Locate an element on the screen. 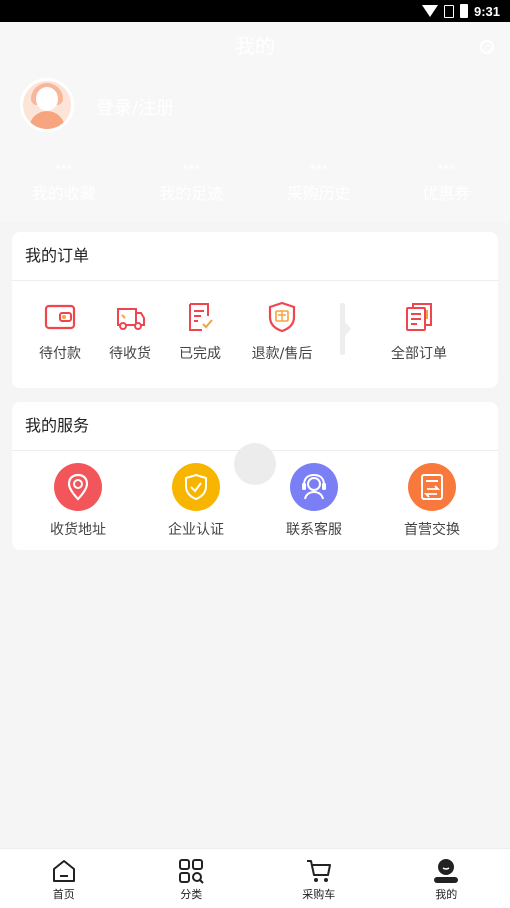 The width and height of the screenshot is (510, 908). order-pending-receipt: 待收货 is located at coordinates (130, 332).